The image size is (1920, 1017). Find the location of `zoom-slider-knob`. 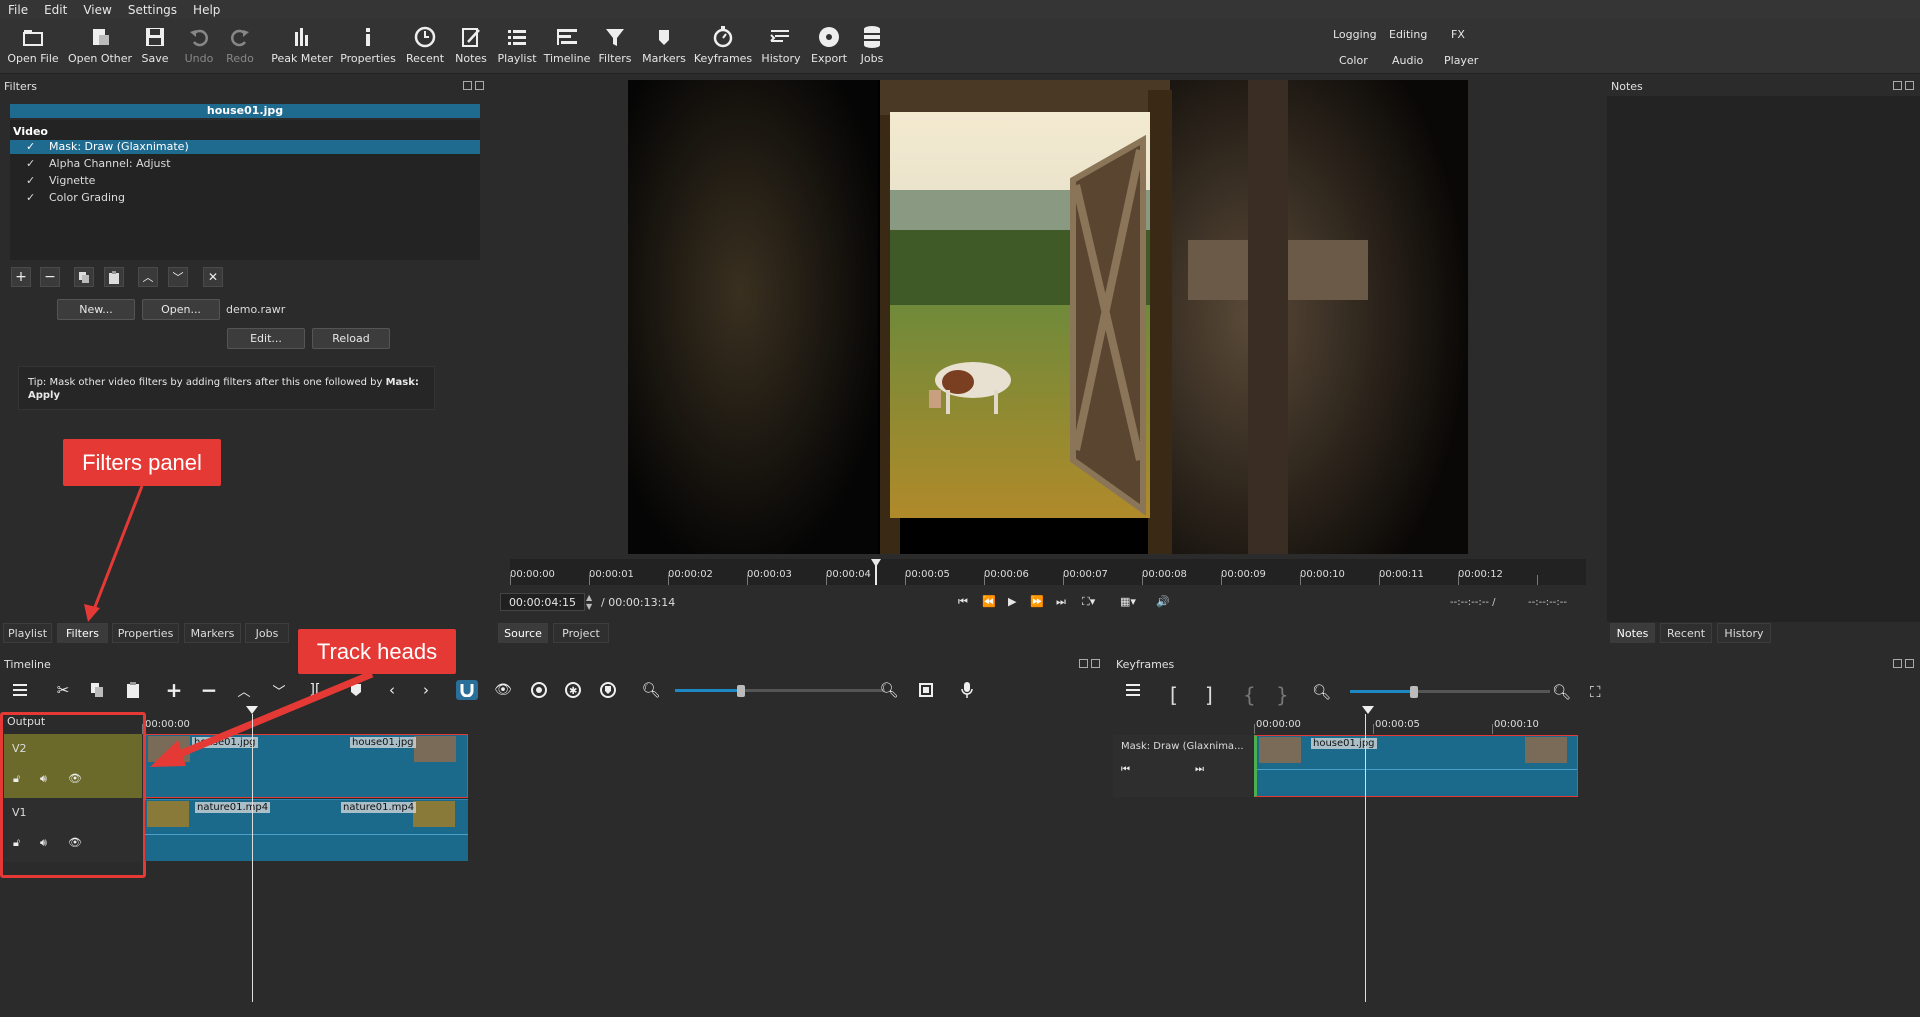

zoom-slider-knob is located at coordinates (741, 691).